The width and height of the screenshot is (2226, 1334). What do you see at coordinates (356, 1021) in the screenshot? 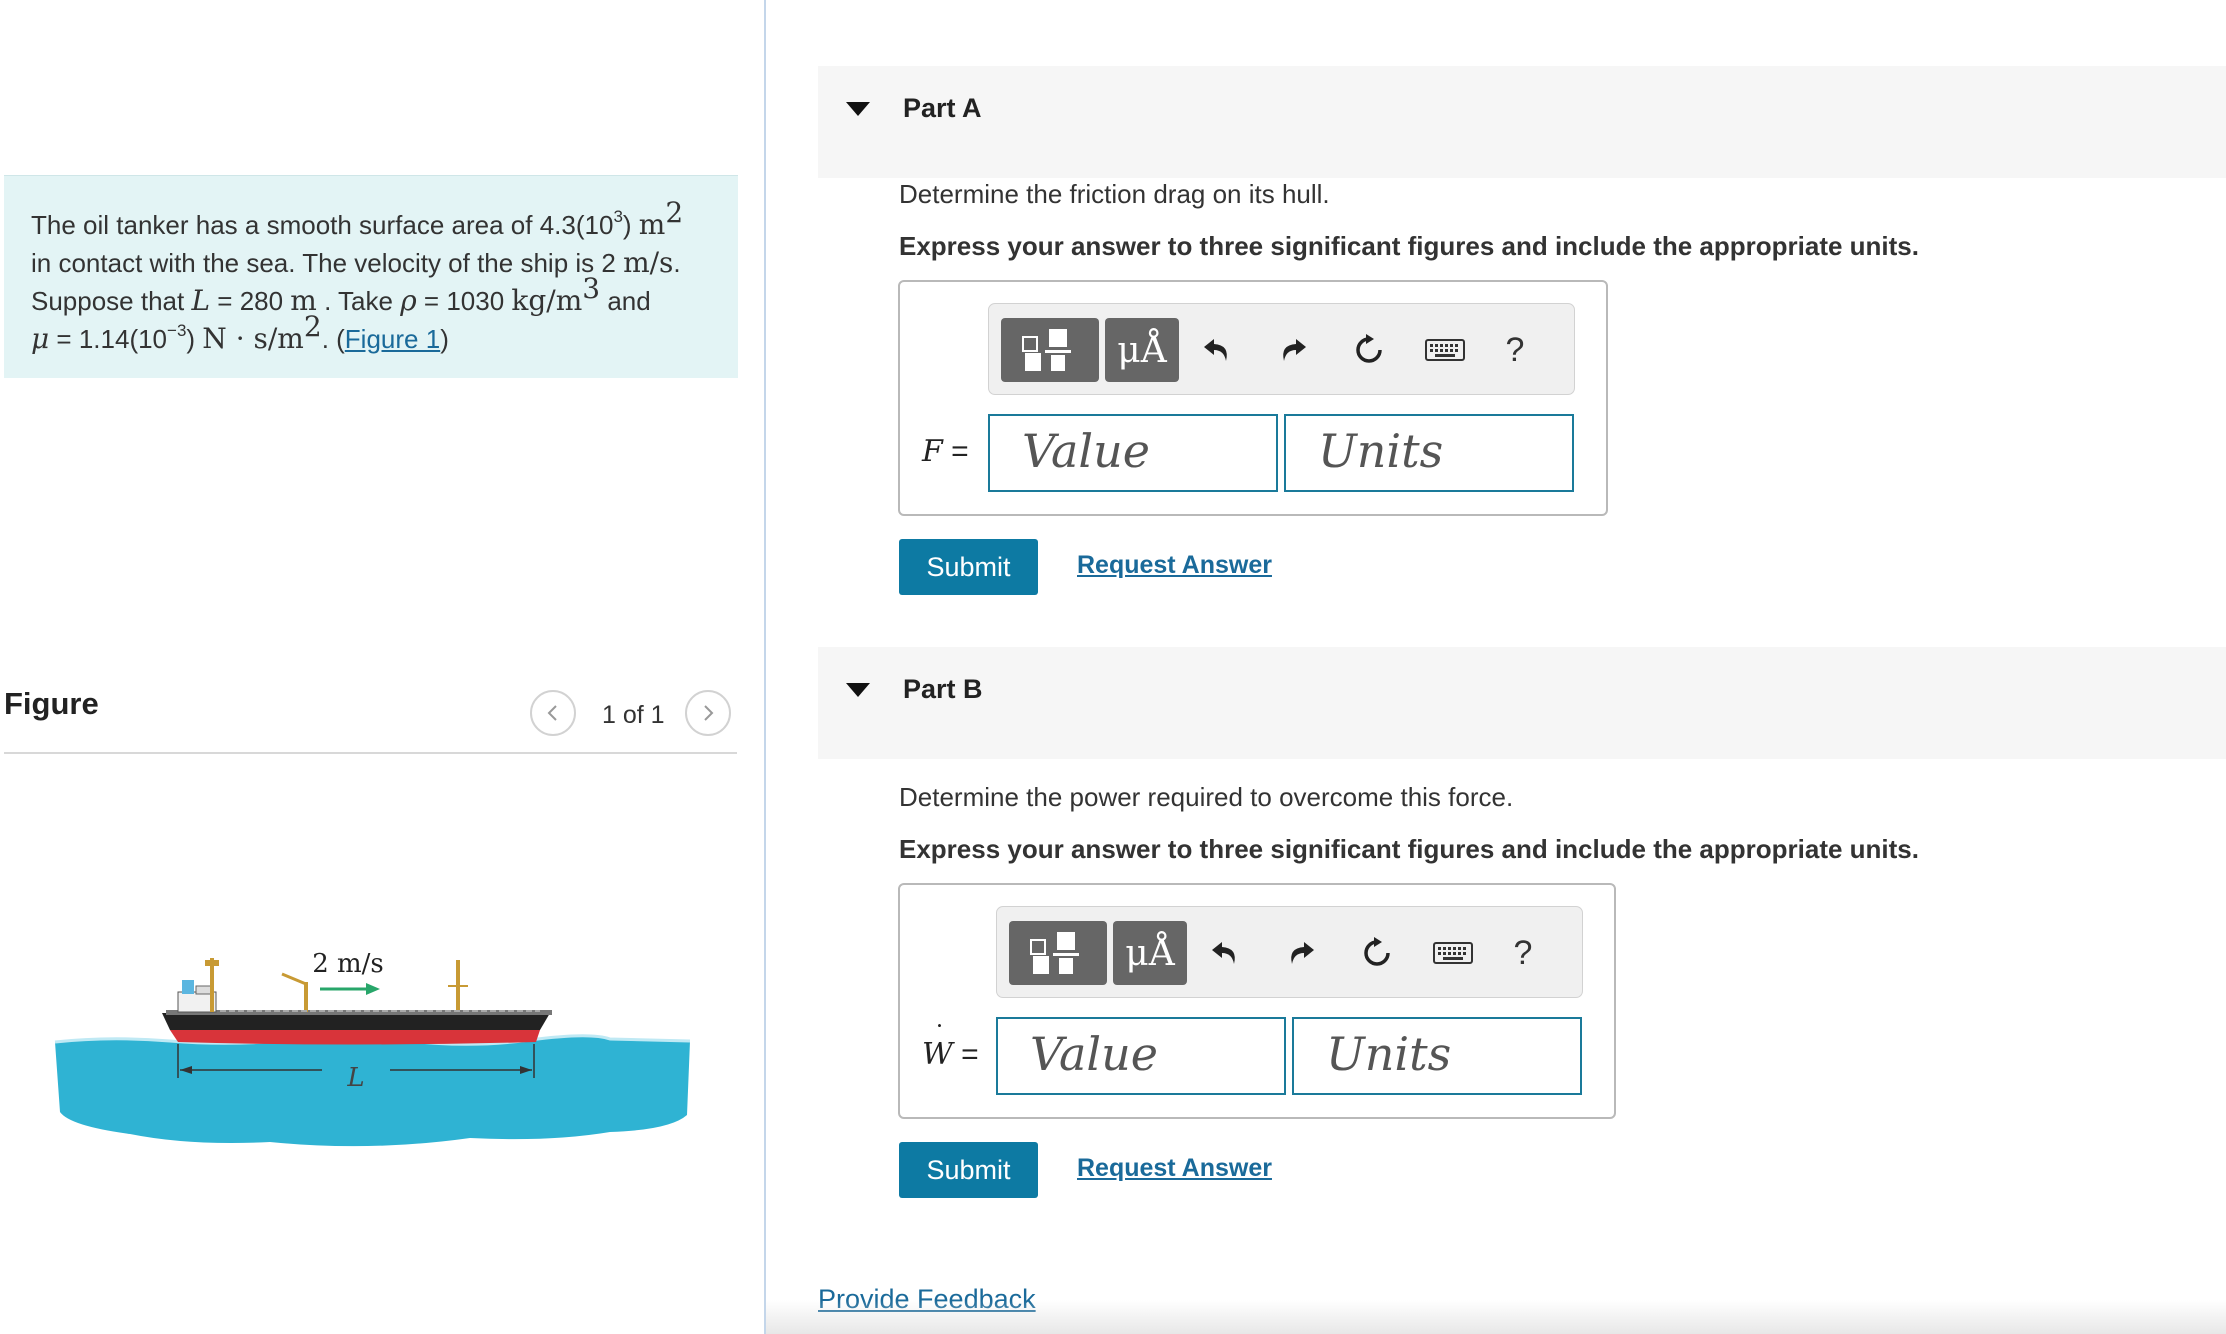
I see `ship-hull` at bounding box center [356, 1021].